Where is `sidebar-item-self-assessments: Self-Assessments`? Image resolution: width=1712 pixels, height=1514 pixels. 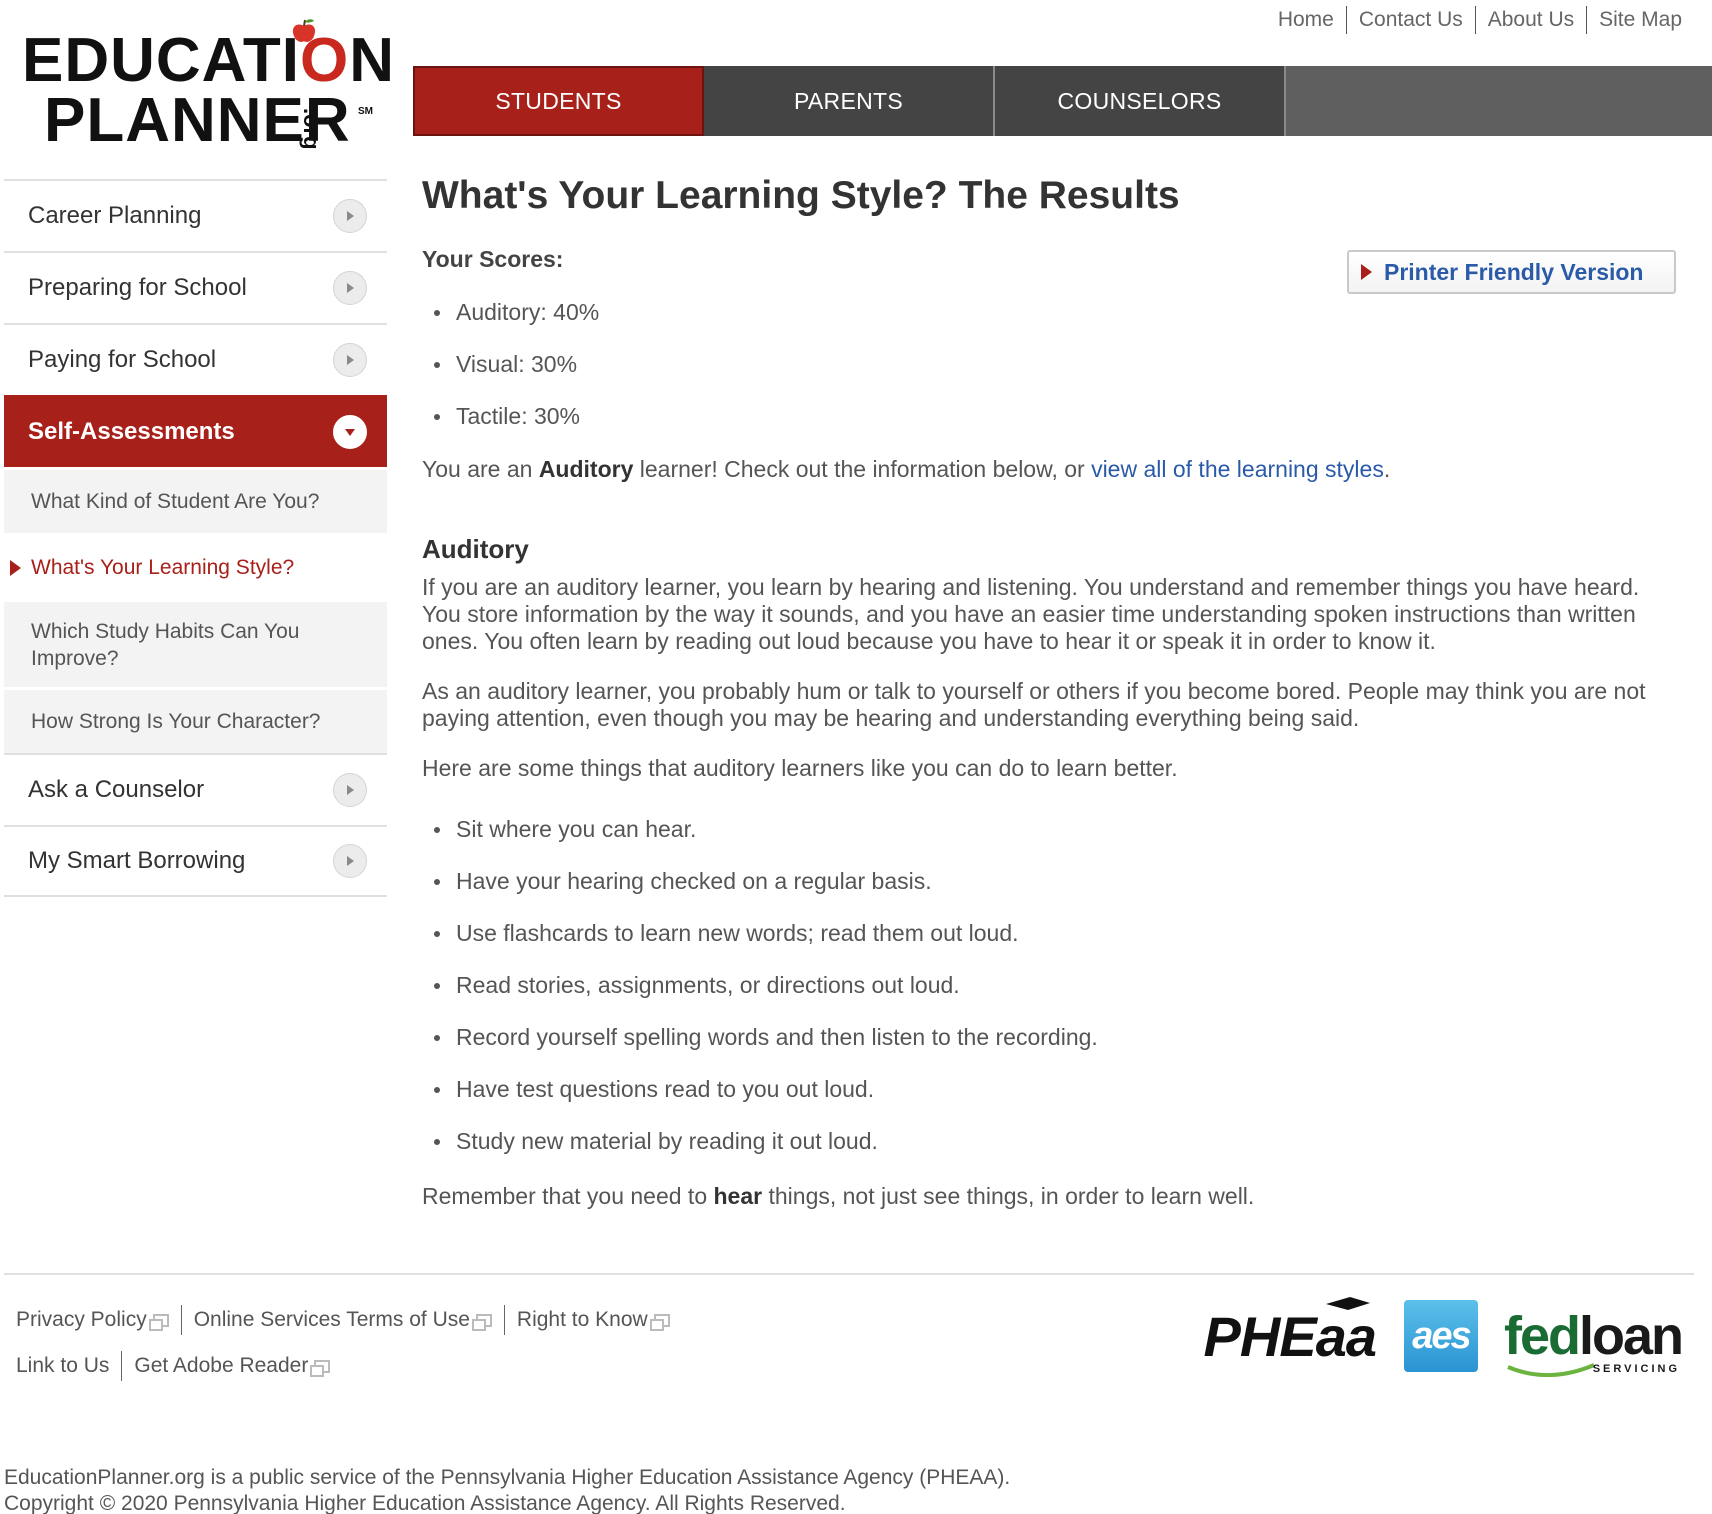
sidebar-item-self-assessments: Self-Assessments is located at coordinates (195, 431).